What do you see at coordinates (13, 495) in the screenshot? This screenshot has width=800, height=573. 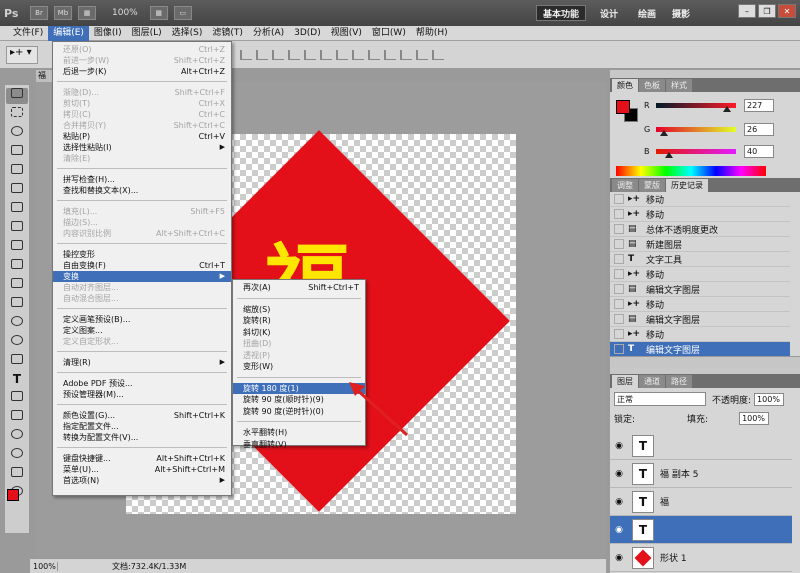 I see `foreground-color-swatch` at bounding box center [13, 495].